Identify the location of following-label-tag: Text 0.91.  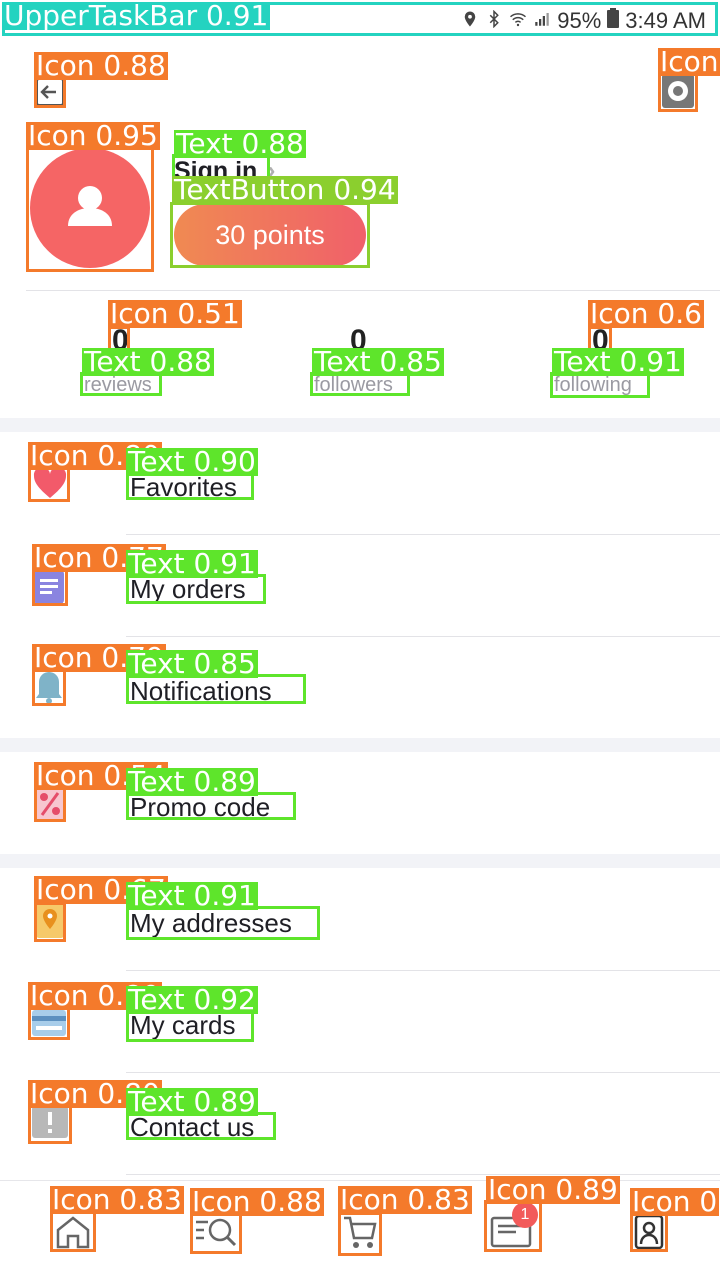
(618, 361).